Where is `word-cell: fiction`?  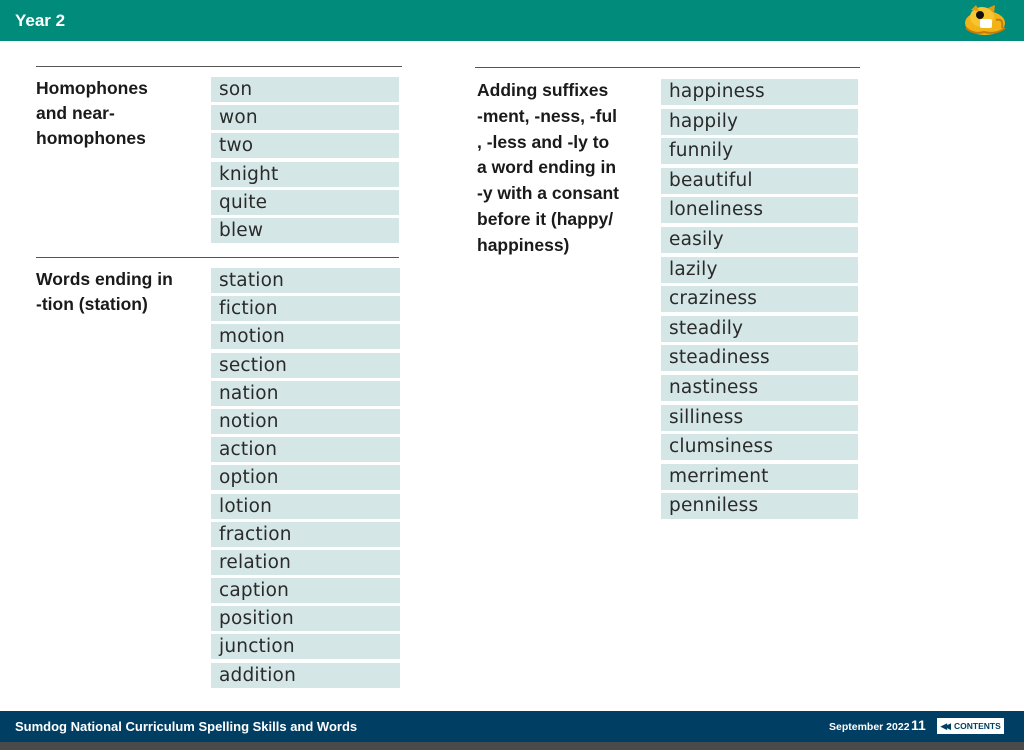
word-cell: fiction is located at coordinates (305, 309).